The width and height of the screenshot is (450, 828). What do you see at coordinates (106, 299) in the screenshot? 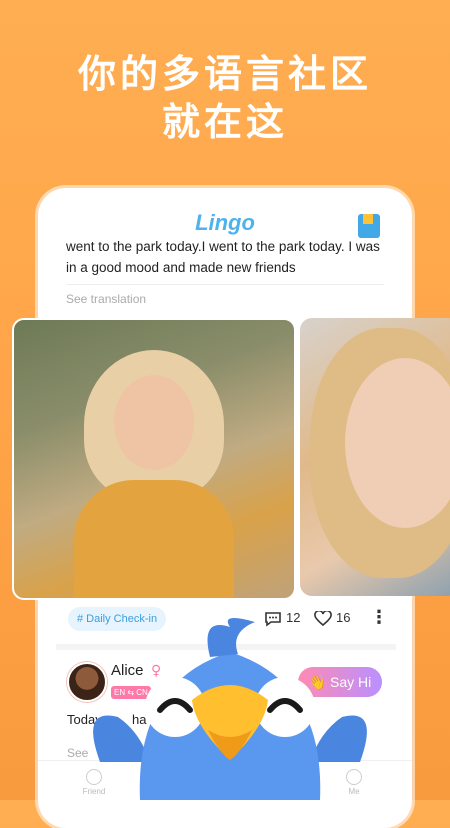
I see `see-translation-link: See translation` at bounding box center [106, 299].